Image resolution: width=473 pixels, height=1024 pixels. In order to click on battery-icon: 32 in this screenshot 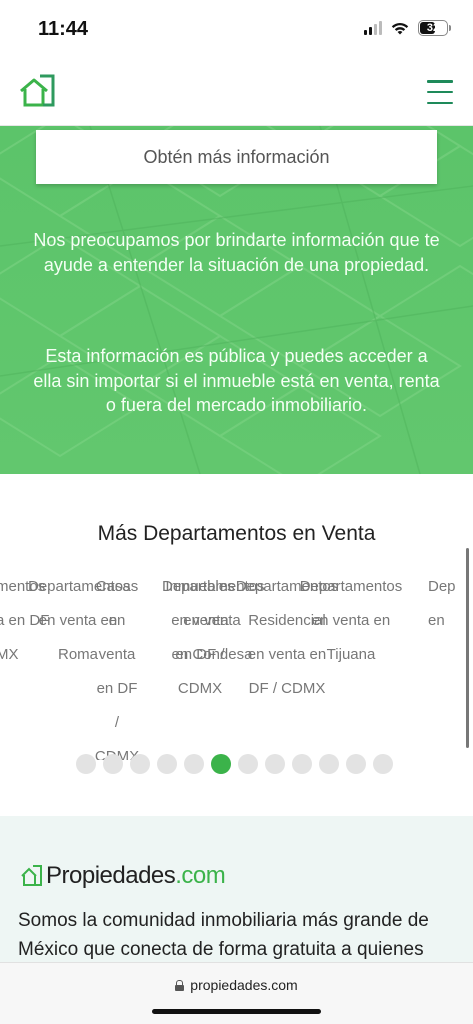, I will do `click(434, 28)`.